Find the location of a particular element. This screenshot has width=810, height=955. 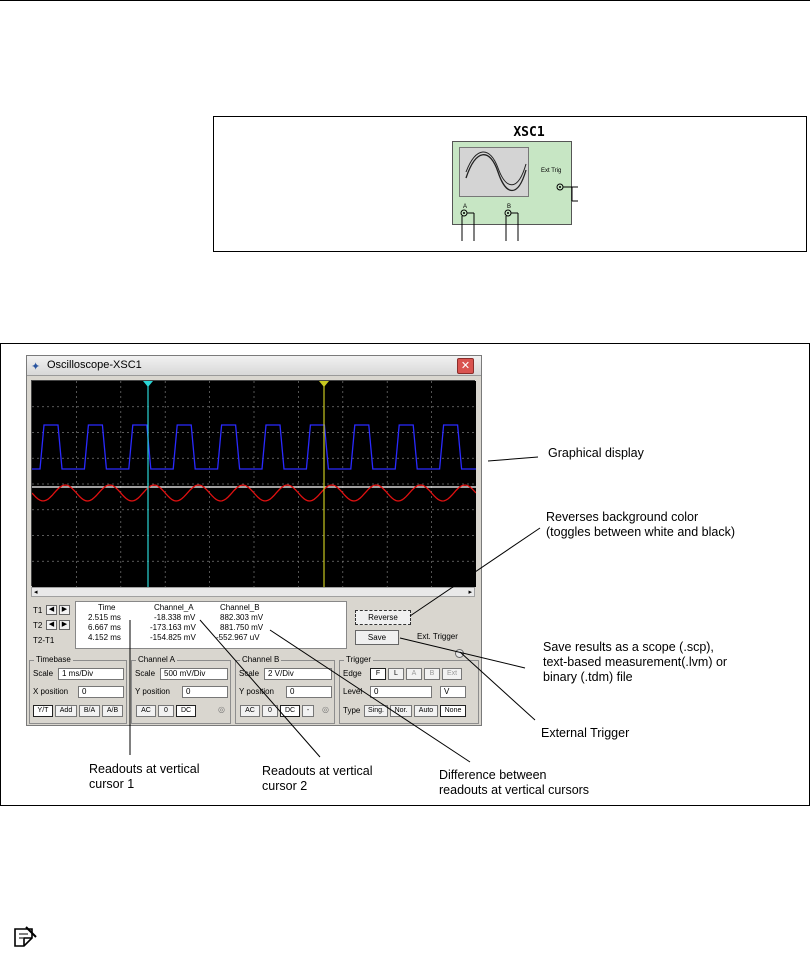

annotation-difference-line2: readouts at vertical cursors is located at coordinates (514, 790).